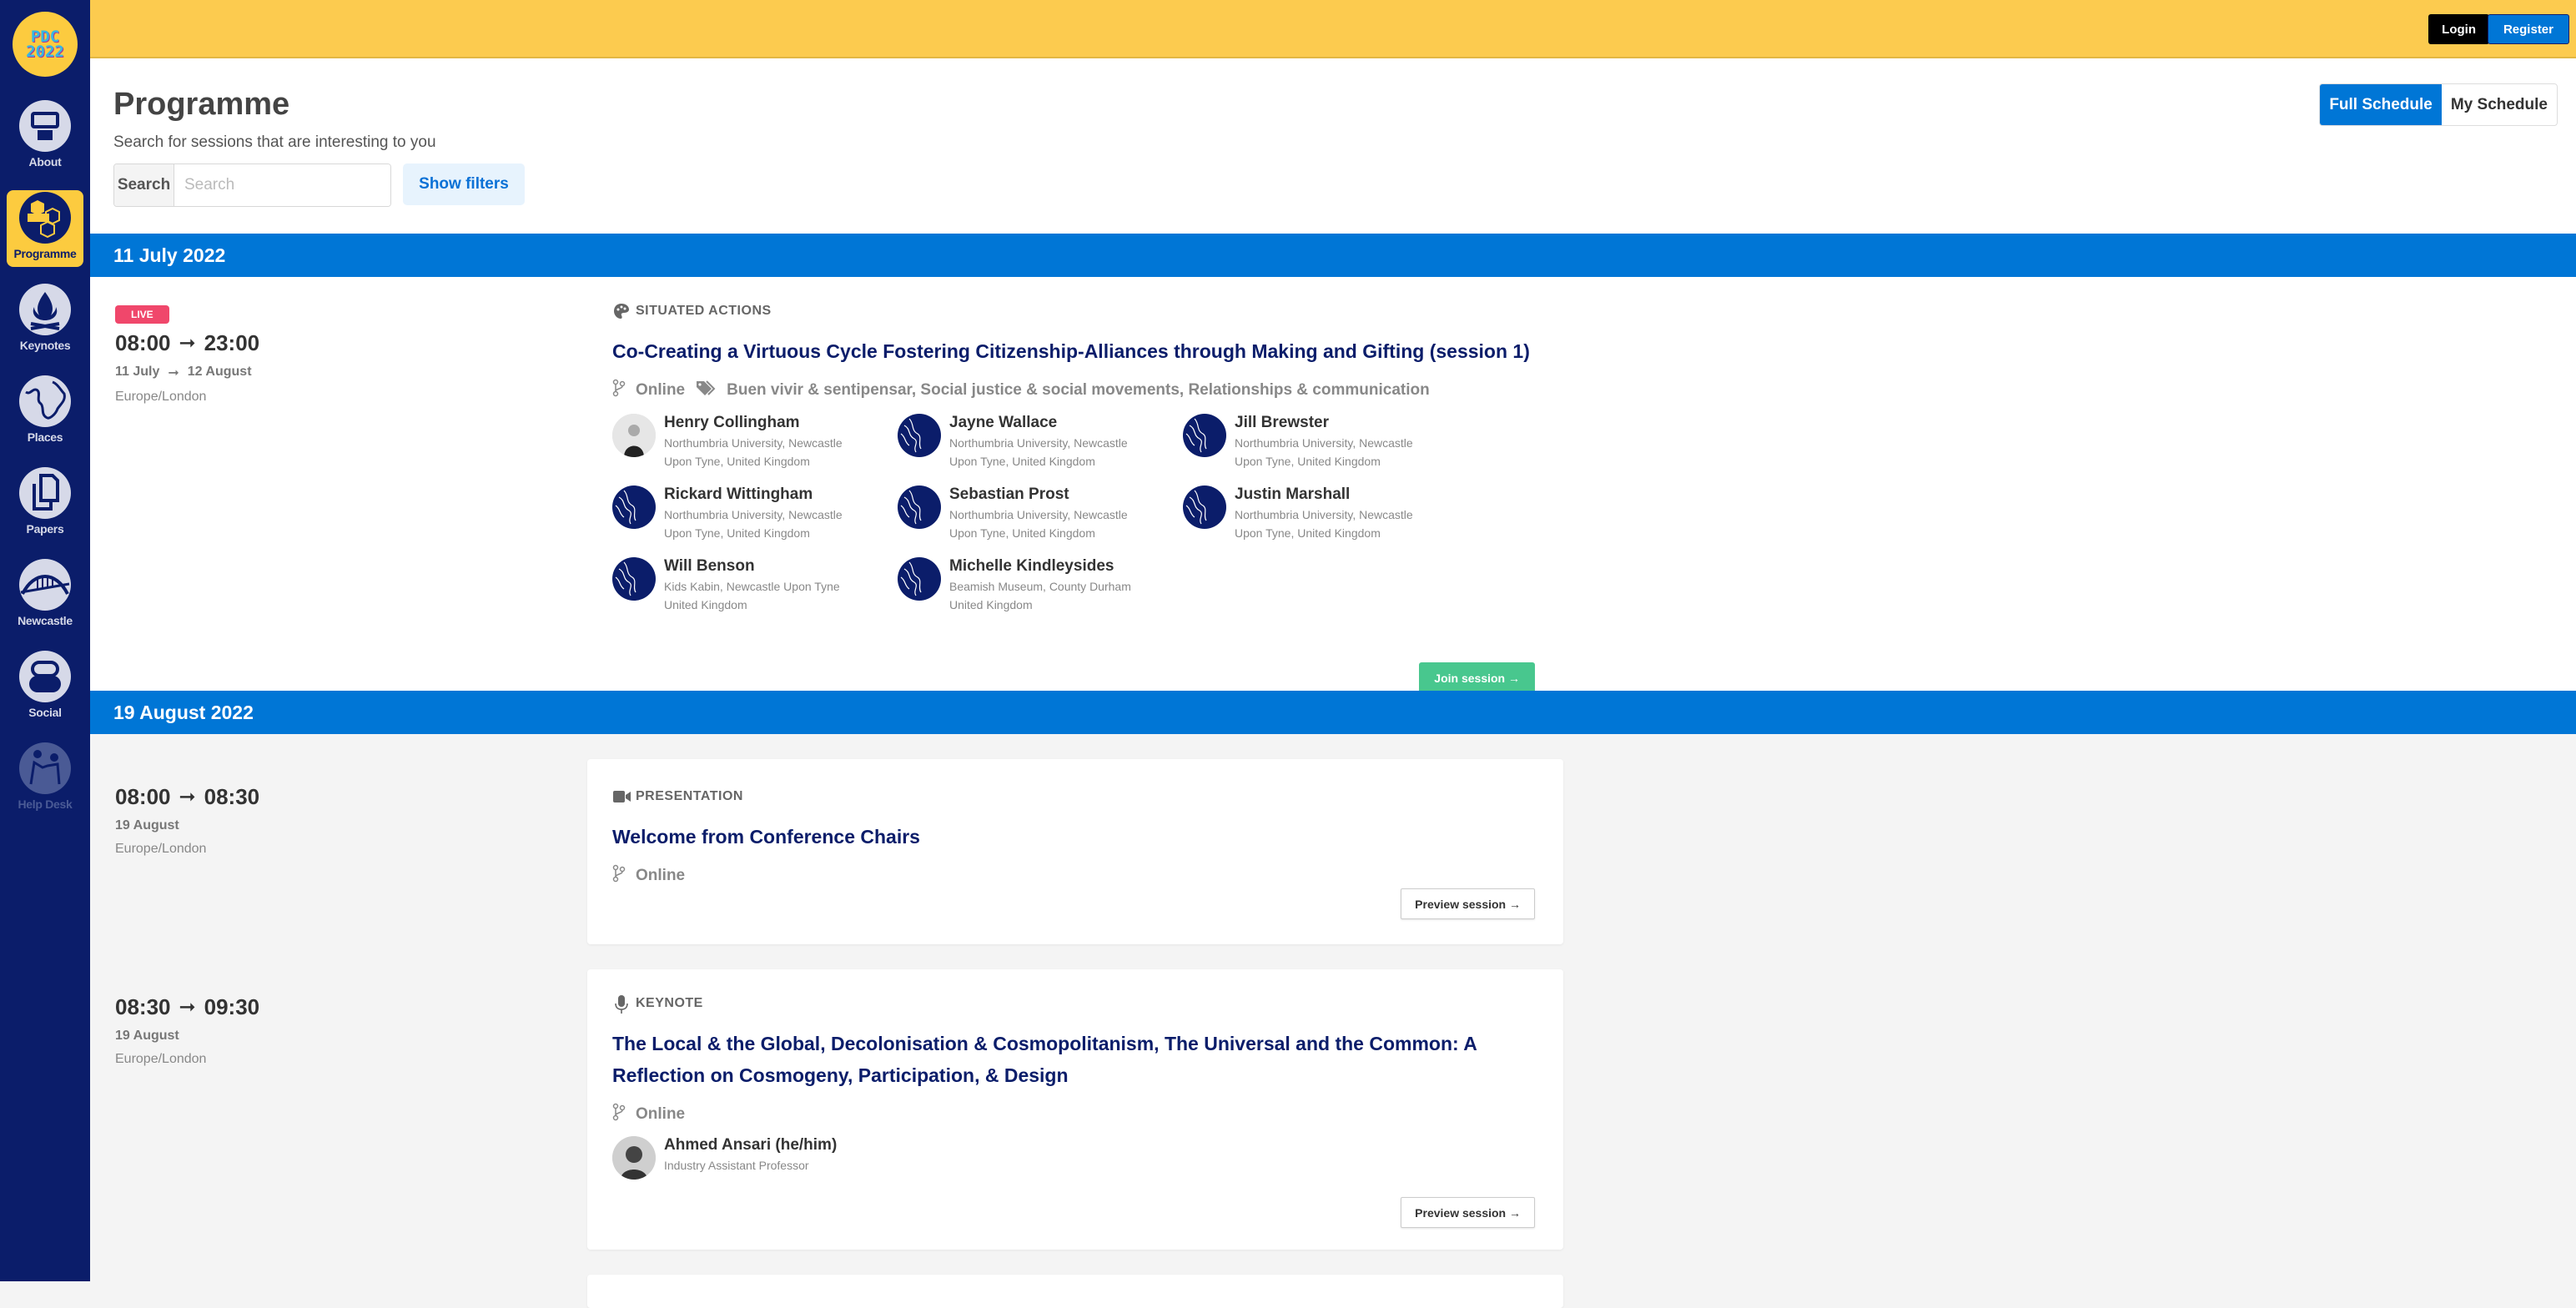  I want to click on time-range: 08:00 ➞ 23:00, so click(187, 343).